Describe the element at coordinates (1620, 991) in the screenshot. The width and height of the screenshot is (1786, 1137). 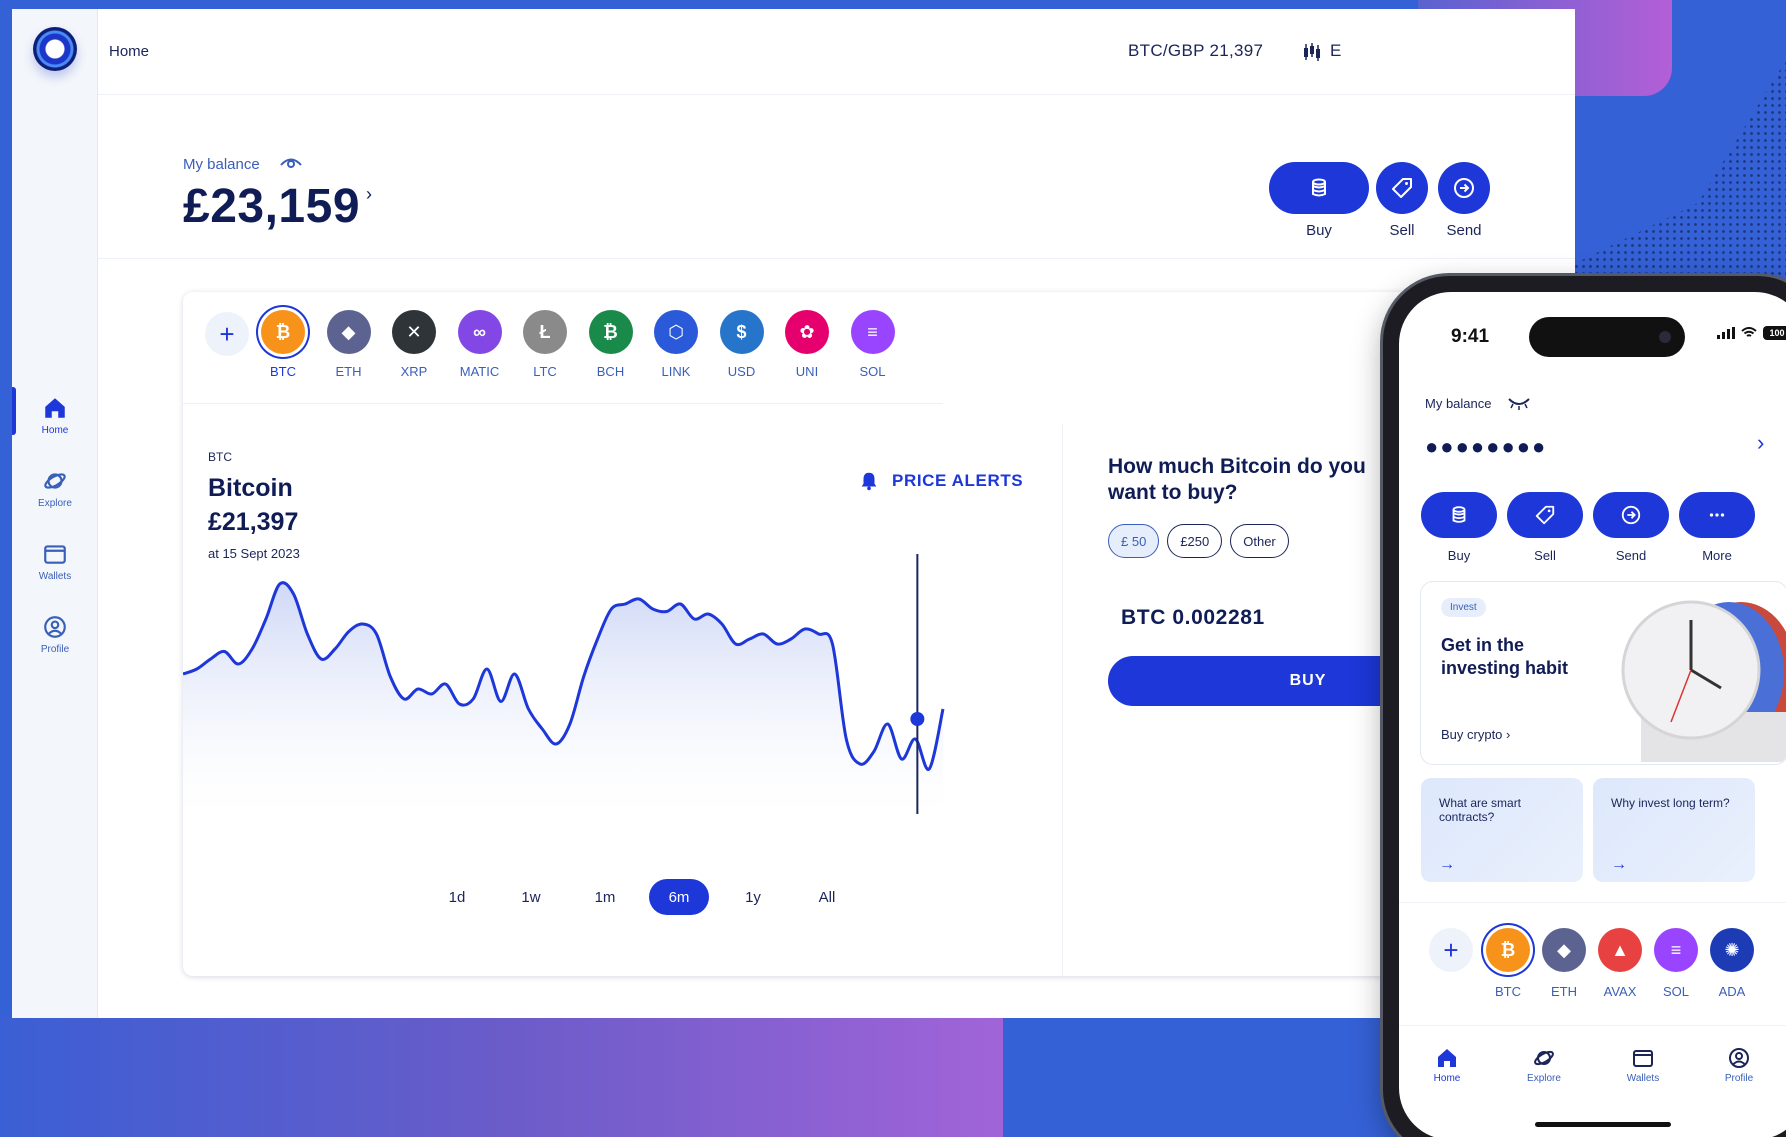
I see `coin-ticker-label: AVAX` at that location.